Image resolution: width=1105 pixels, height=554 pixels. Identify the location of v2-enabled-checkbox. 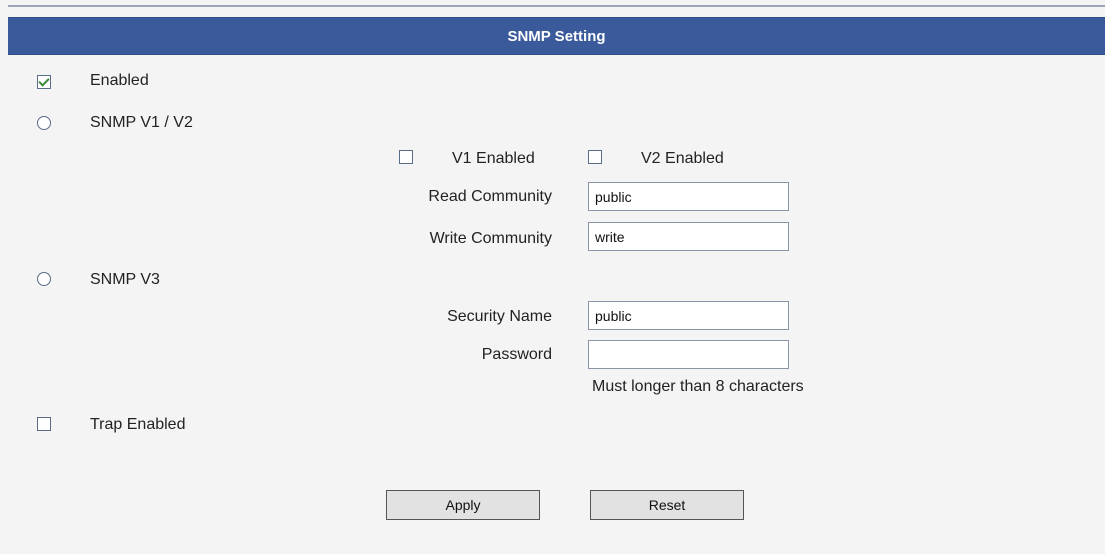
(595, 157).